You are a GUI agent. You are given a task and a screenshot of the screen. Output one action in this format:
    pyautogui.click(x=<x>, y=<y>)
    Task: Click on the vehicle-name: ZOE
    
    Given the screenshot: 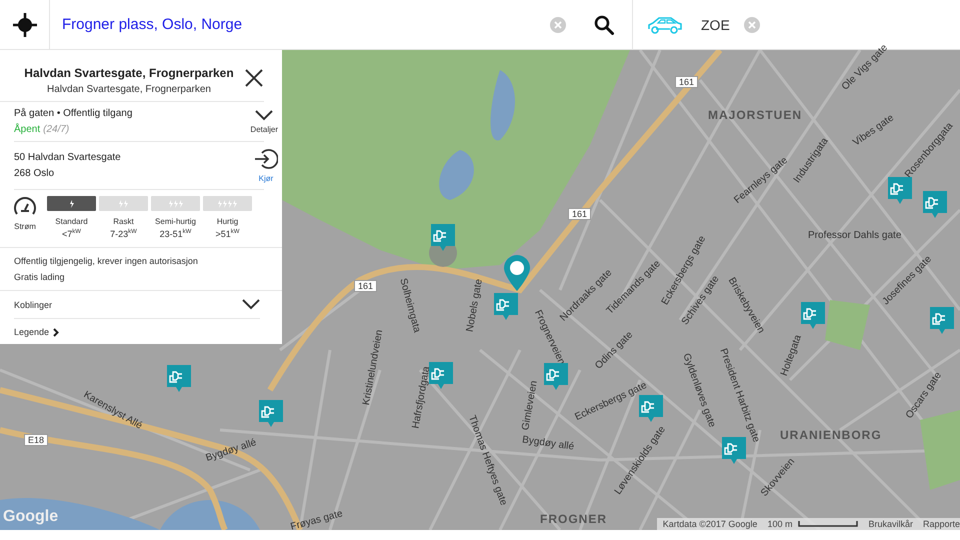 What is the action you would take?
    pyautogui.click(x=715, y=24)
    